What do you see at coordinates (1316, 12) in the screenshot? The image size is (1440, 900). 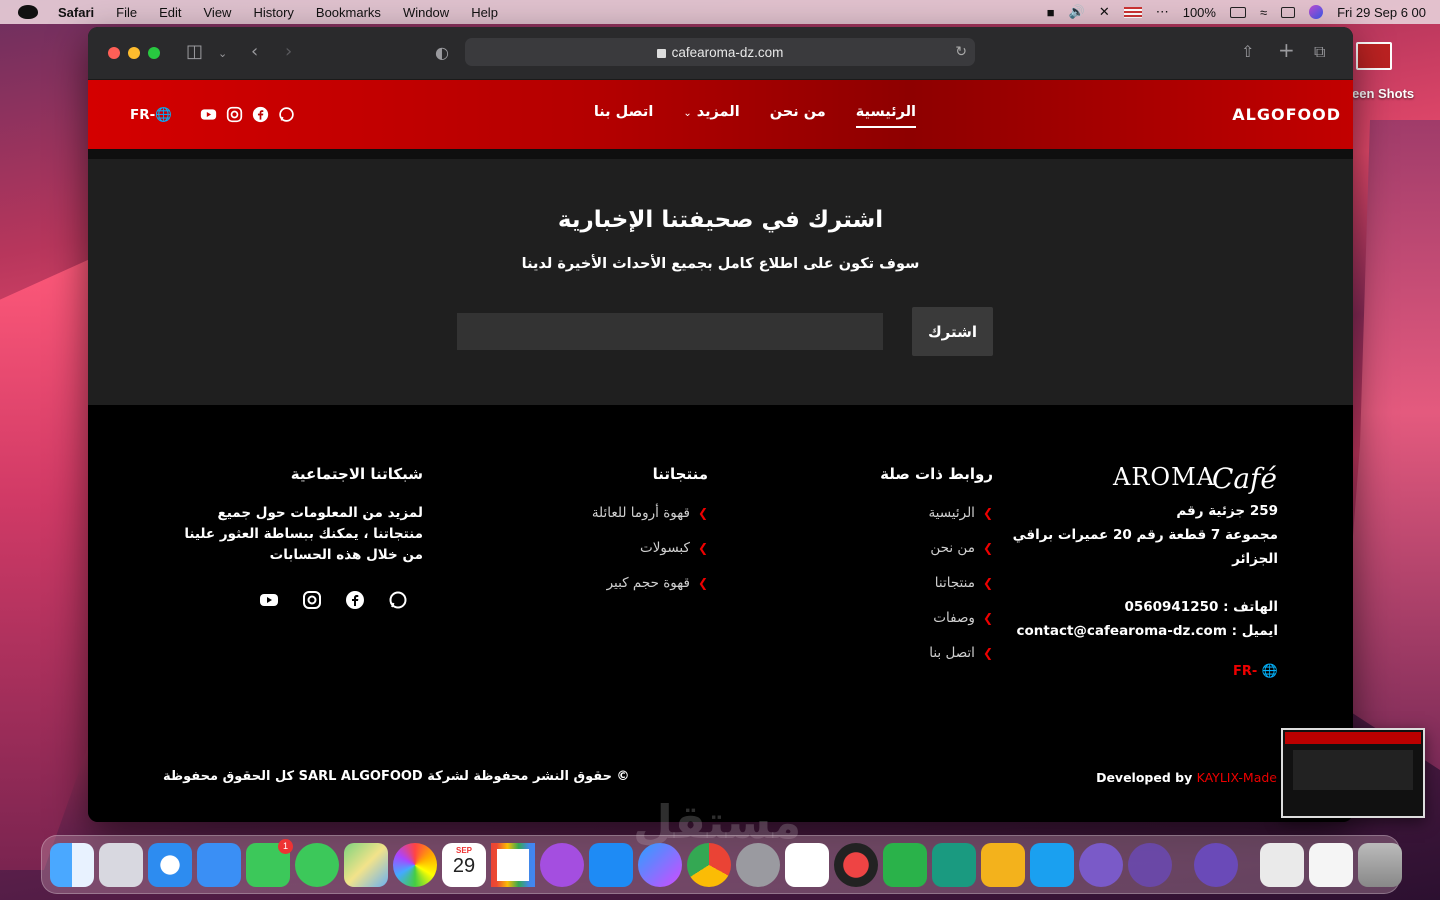 I see `siri-icon` at bounding box center [1316, 12].